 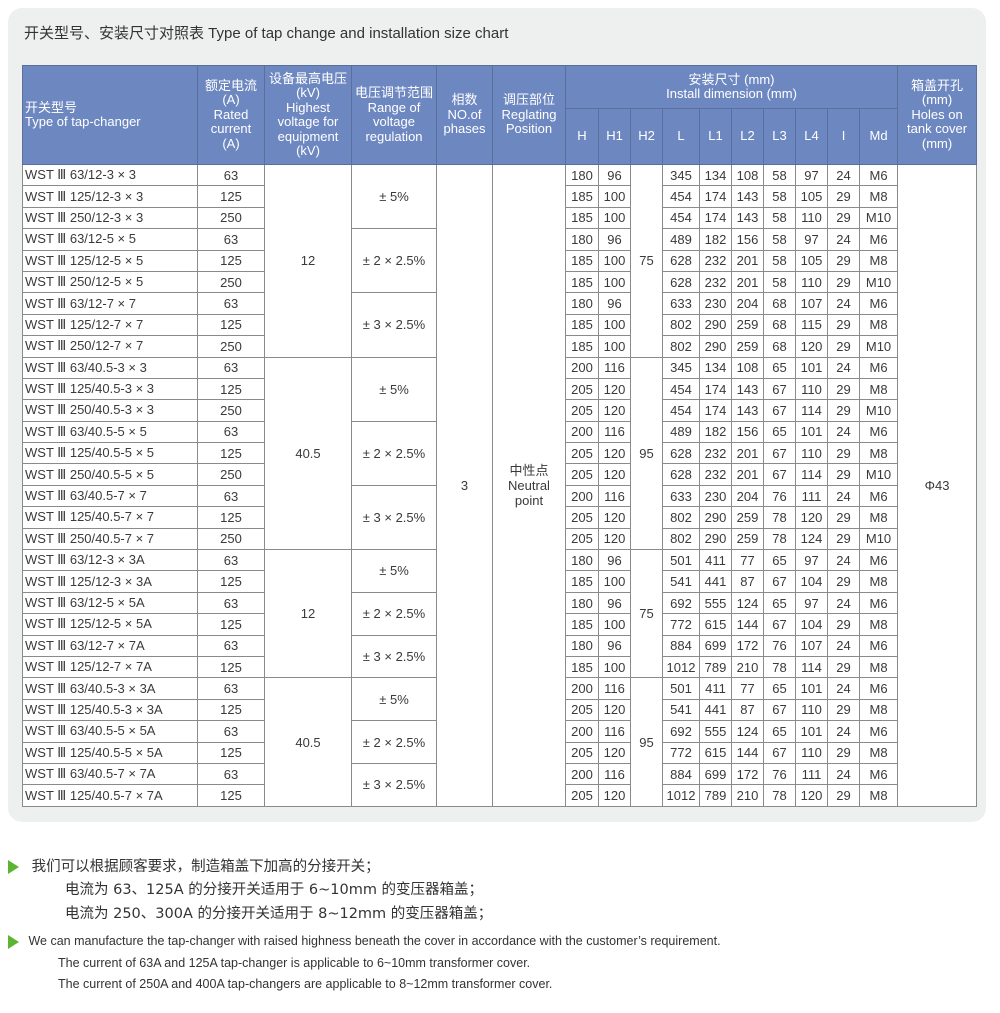 What do you see at coordinates (747, 795) in the screenshot?
I see `cell-l2: 210` at bounding box center [747, 795].